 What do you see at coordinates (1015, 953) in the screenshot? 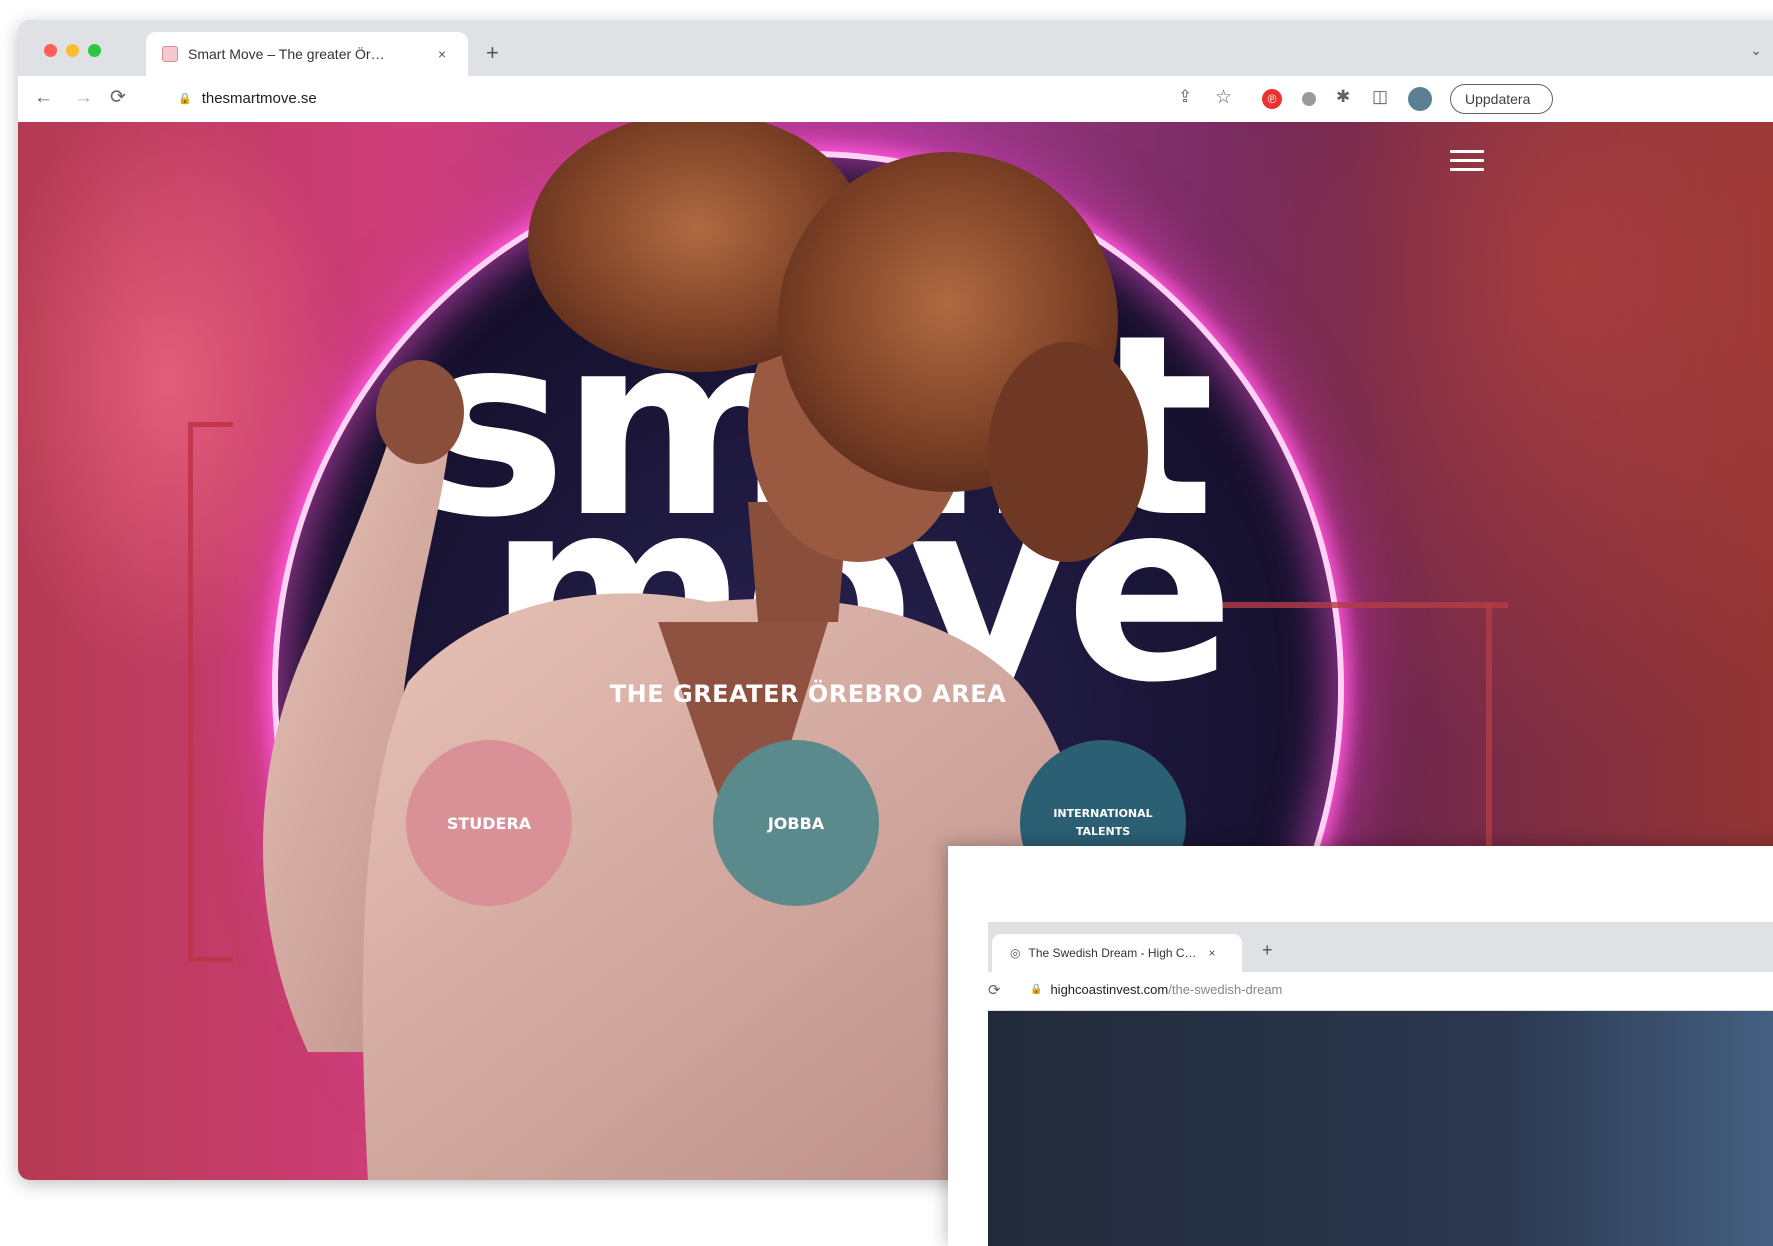
I see `globe-favicon-icon: ◎` at bounding box center [1015, 953].